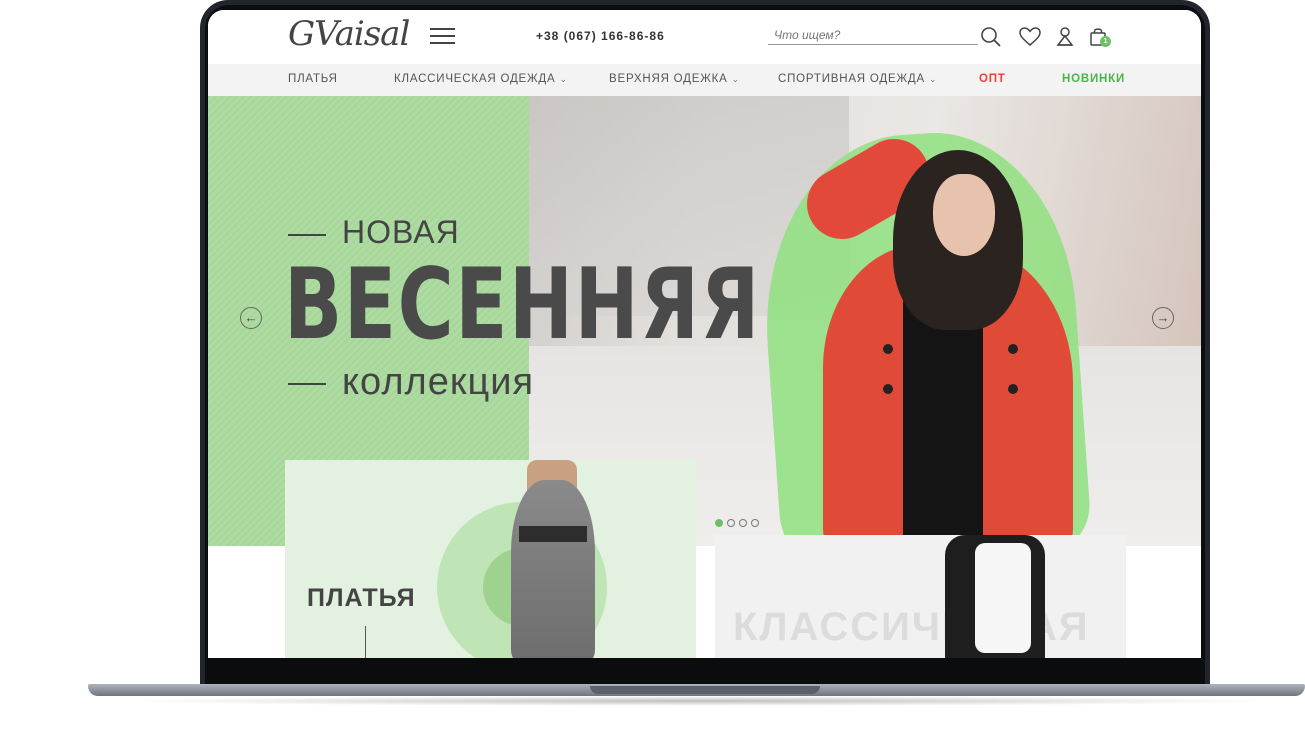  Describe the element at coordinates (475, 79) in the screenshot. I see `nav-item-label: КЛАССИЧЕСКАЯ ОДЕЖДА` at that location.